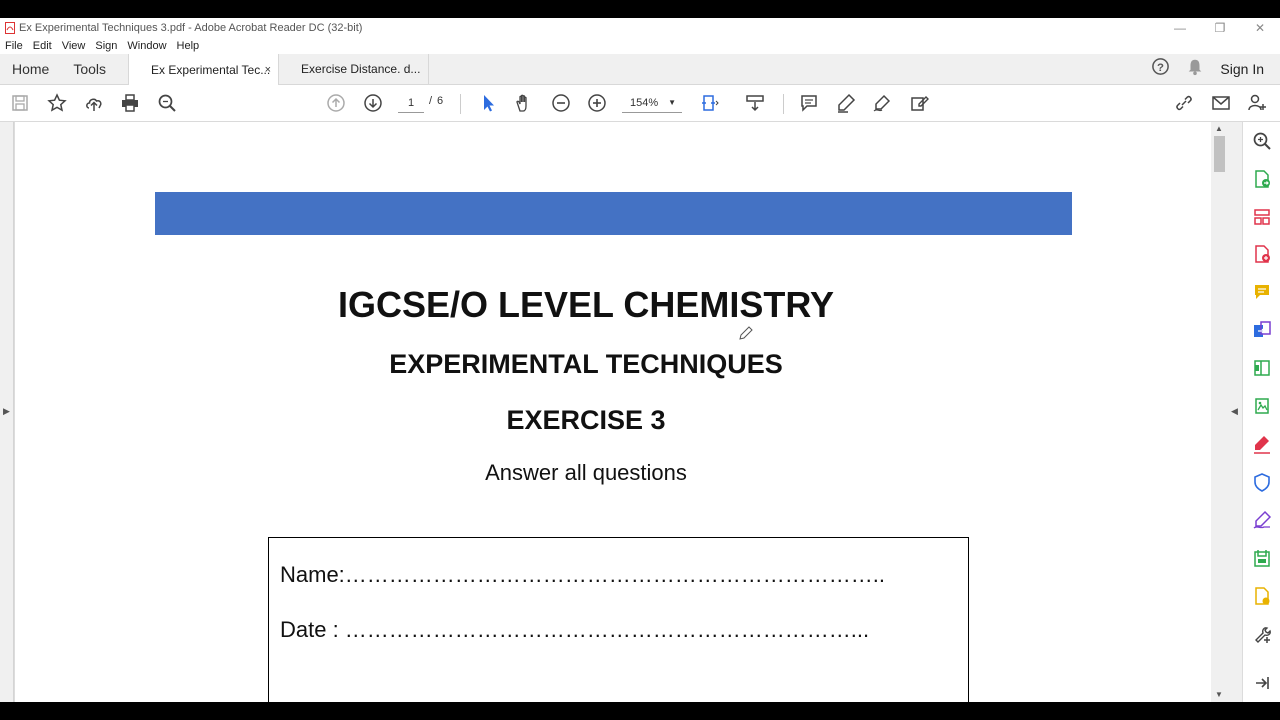 The image size is (1280, 720). What do you see at coordinates (10, 27) in the screenshot?
I see `pdf-file-icon` at bounding box center [10, 27].